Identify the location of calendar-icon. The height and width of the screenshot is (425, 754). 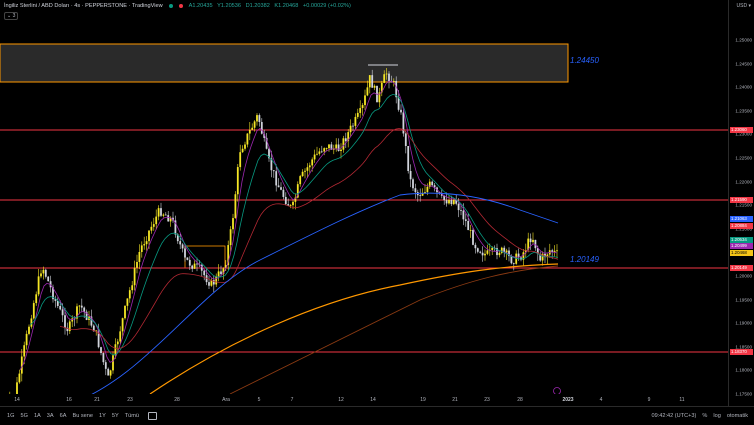
(152, 416).